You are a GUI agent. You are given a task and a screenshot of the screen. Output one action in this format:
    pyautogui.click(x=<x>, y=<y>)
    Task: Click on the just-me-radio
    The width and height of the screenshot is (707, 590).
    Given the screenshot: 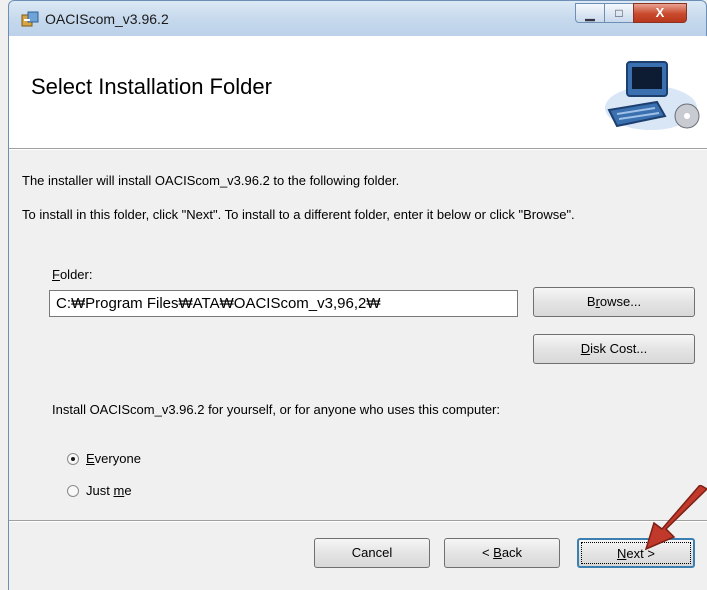 What is the action you would take?
    pyautogui.click(x=73, y=491)
    